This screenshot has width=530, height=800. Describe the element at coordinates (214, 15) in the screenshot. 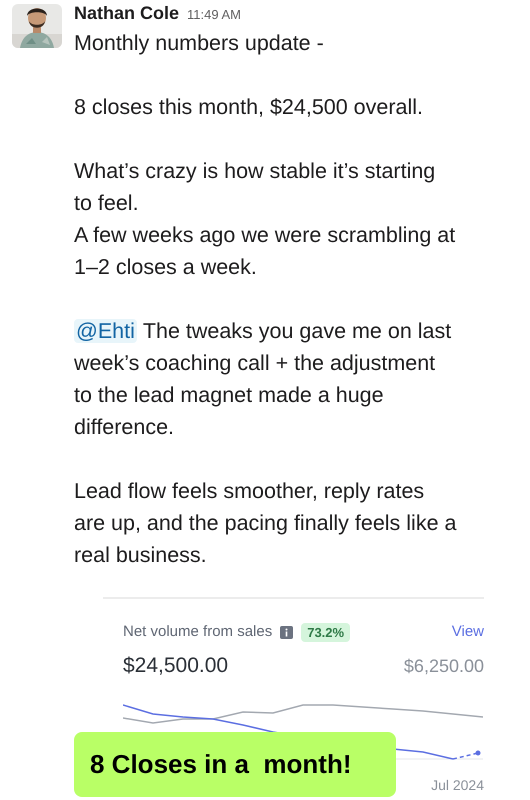

I see `message-time: 11:49 AM` at that location.